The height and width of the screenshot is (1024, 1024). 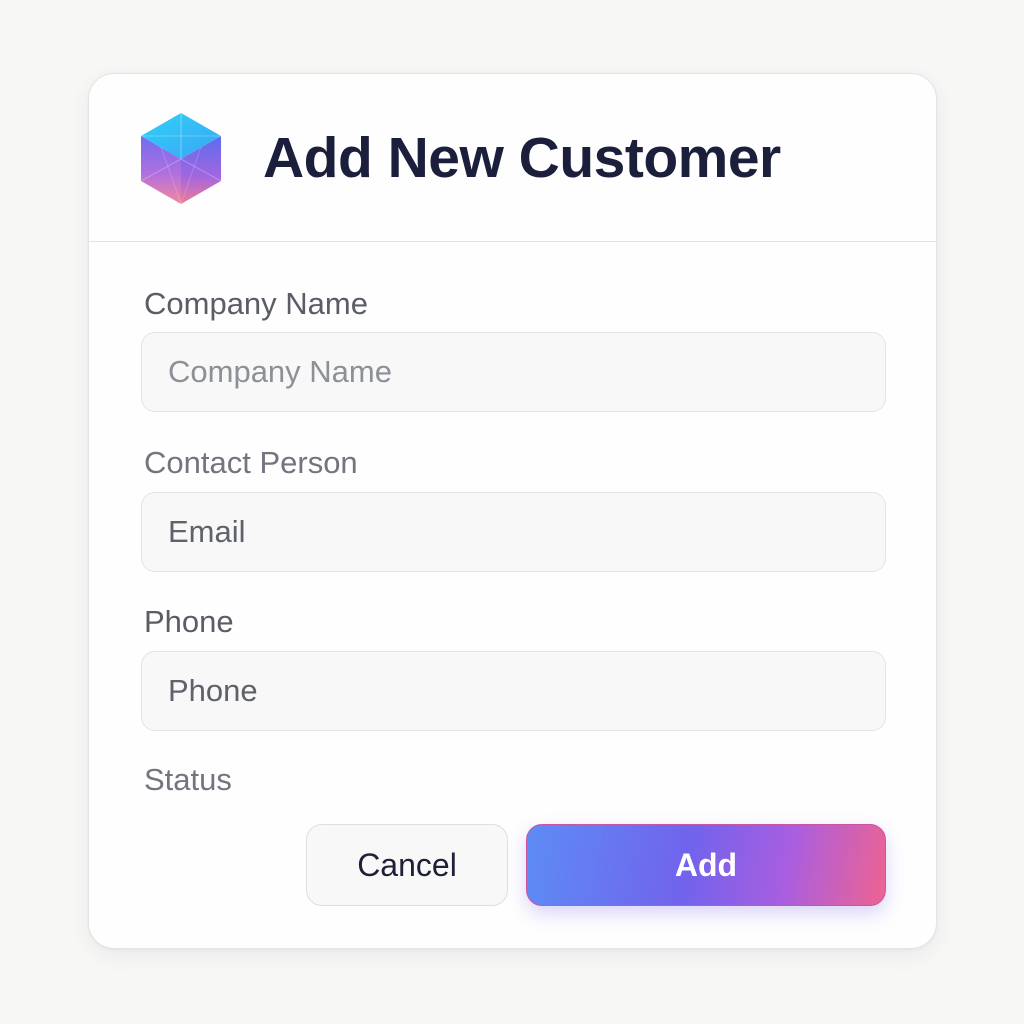 I want to click on dialog-title: Add New Customer, so click(x=522, y=158).